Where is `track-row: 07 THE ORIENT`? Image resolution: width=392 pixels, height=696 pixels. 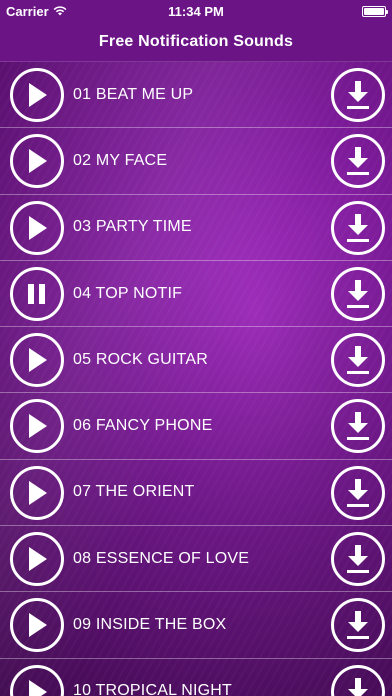
track-row: 07 THE ORIENT is located at coordinates (196, 493).